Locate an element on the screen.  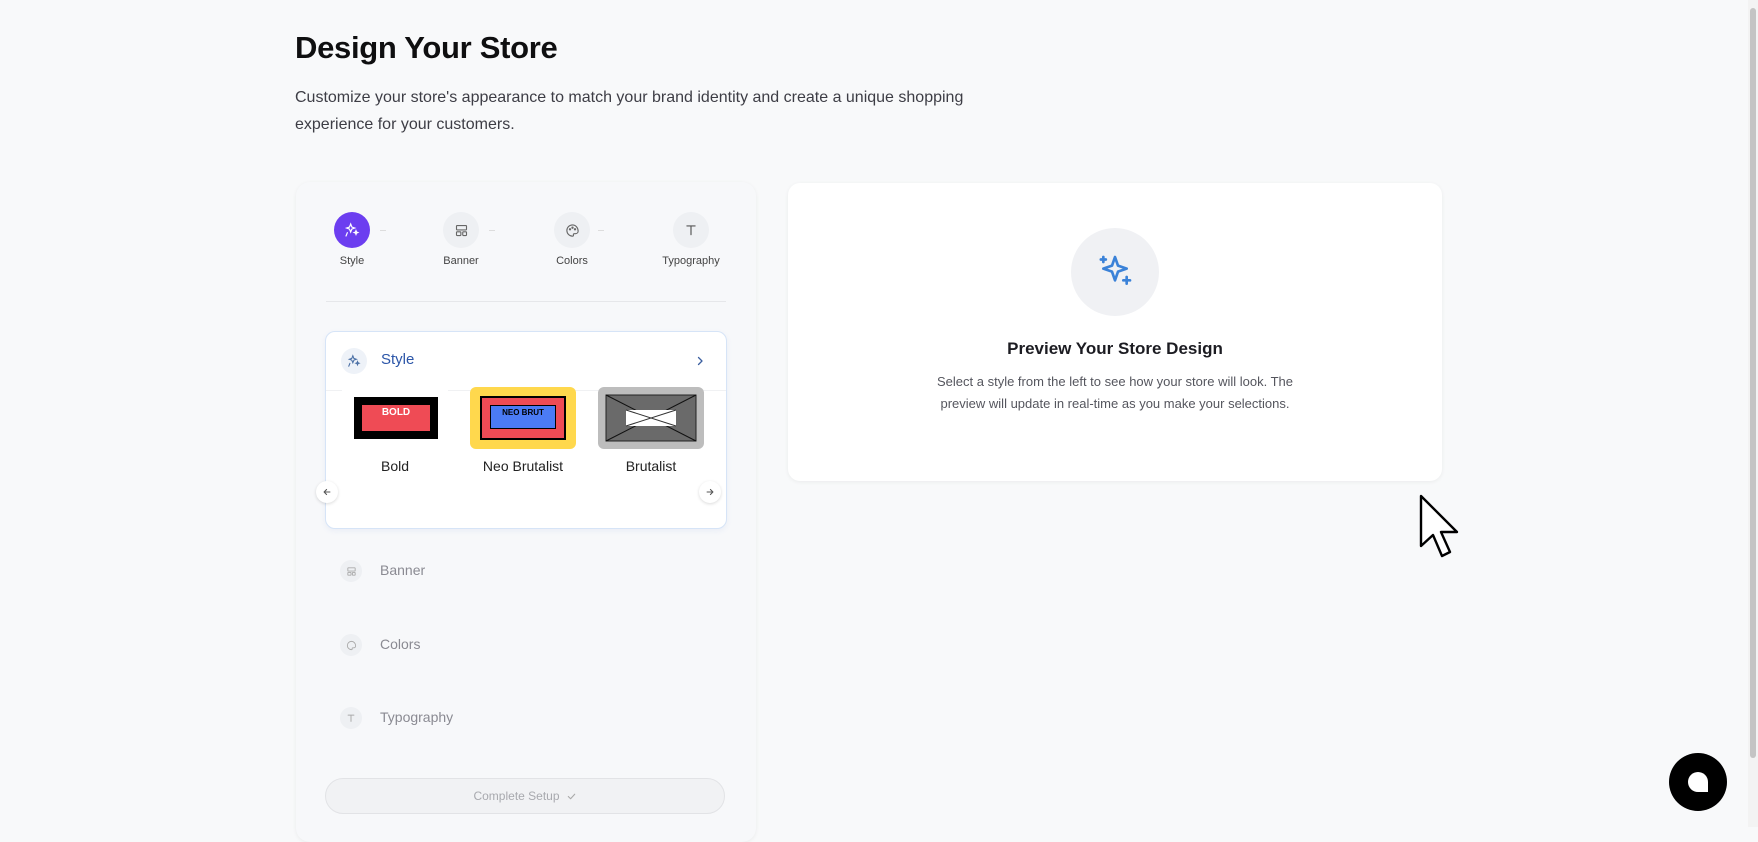
chat-button is located at coordinates (1698, 782).